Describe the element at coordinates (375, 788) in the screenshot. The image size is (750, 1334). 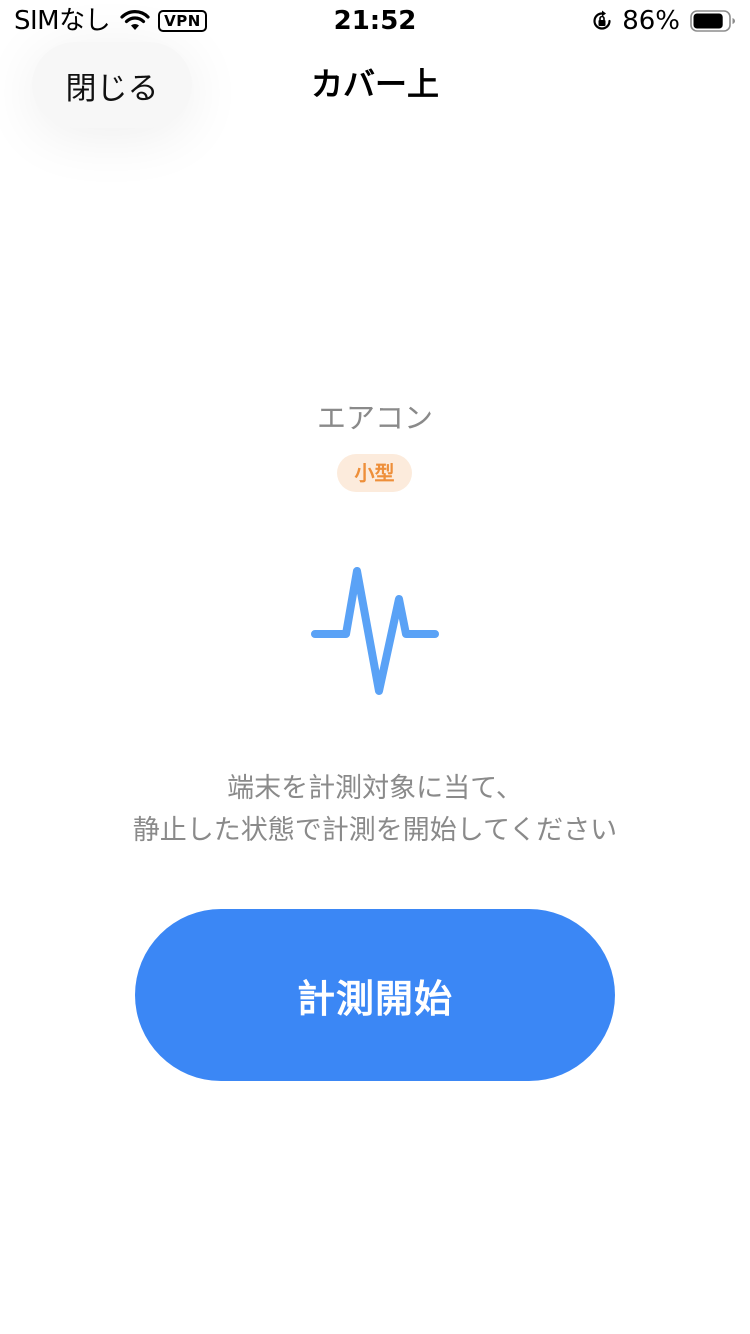
I see `instruction-line-1: 端末を計測対象に当て、` at that location.